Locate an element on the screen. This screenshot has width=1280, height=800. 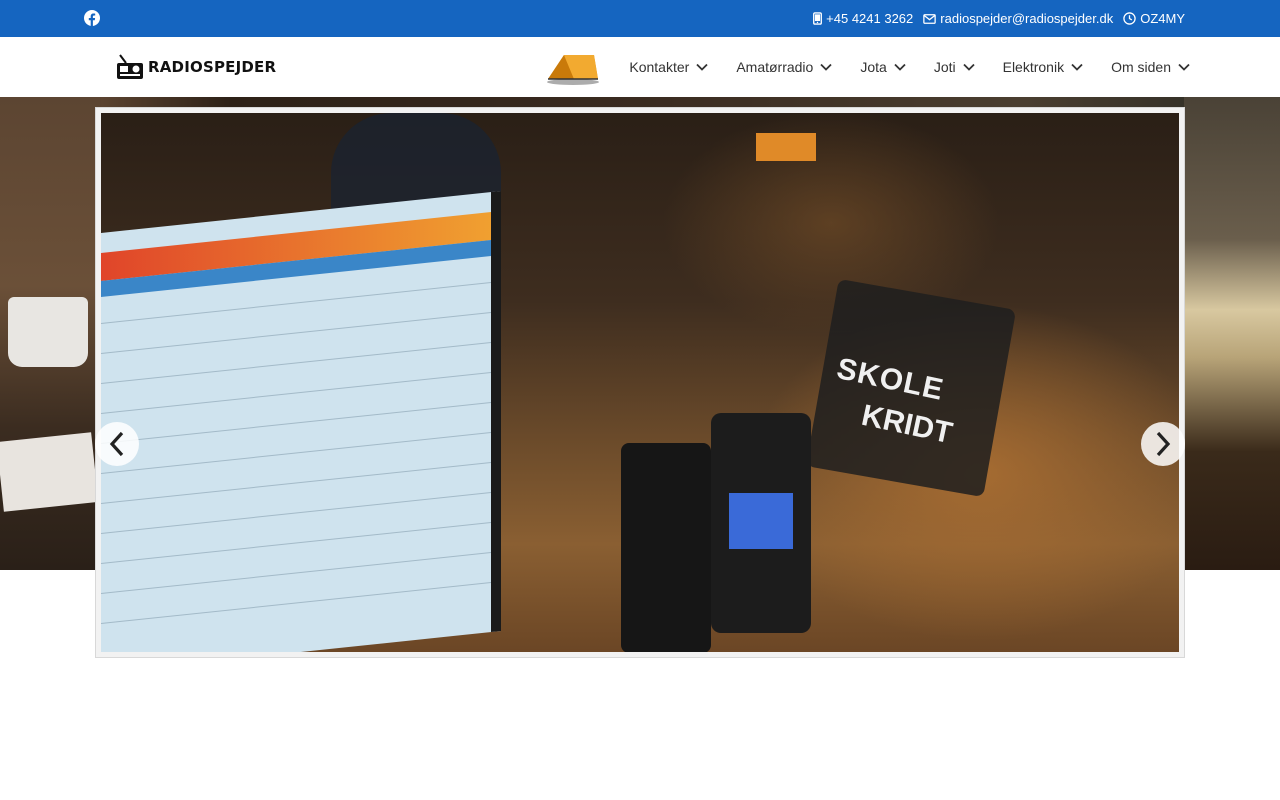
chevron-left-icon is located at coordinates (116, 444).